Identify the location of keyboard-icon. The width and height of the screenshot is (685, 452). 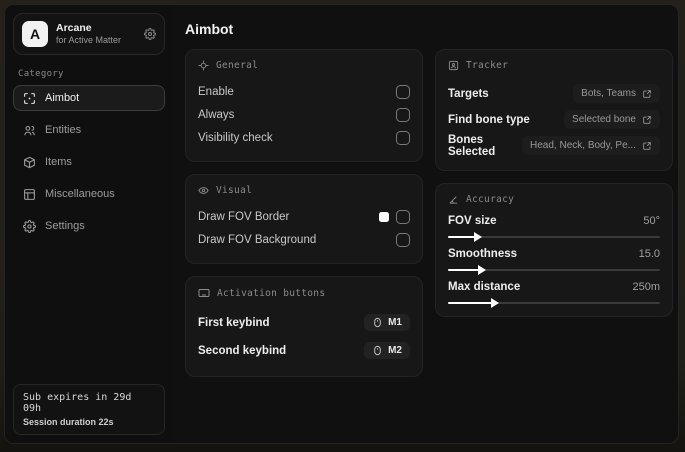
(204, 293).